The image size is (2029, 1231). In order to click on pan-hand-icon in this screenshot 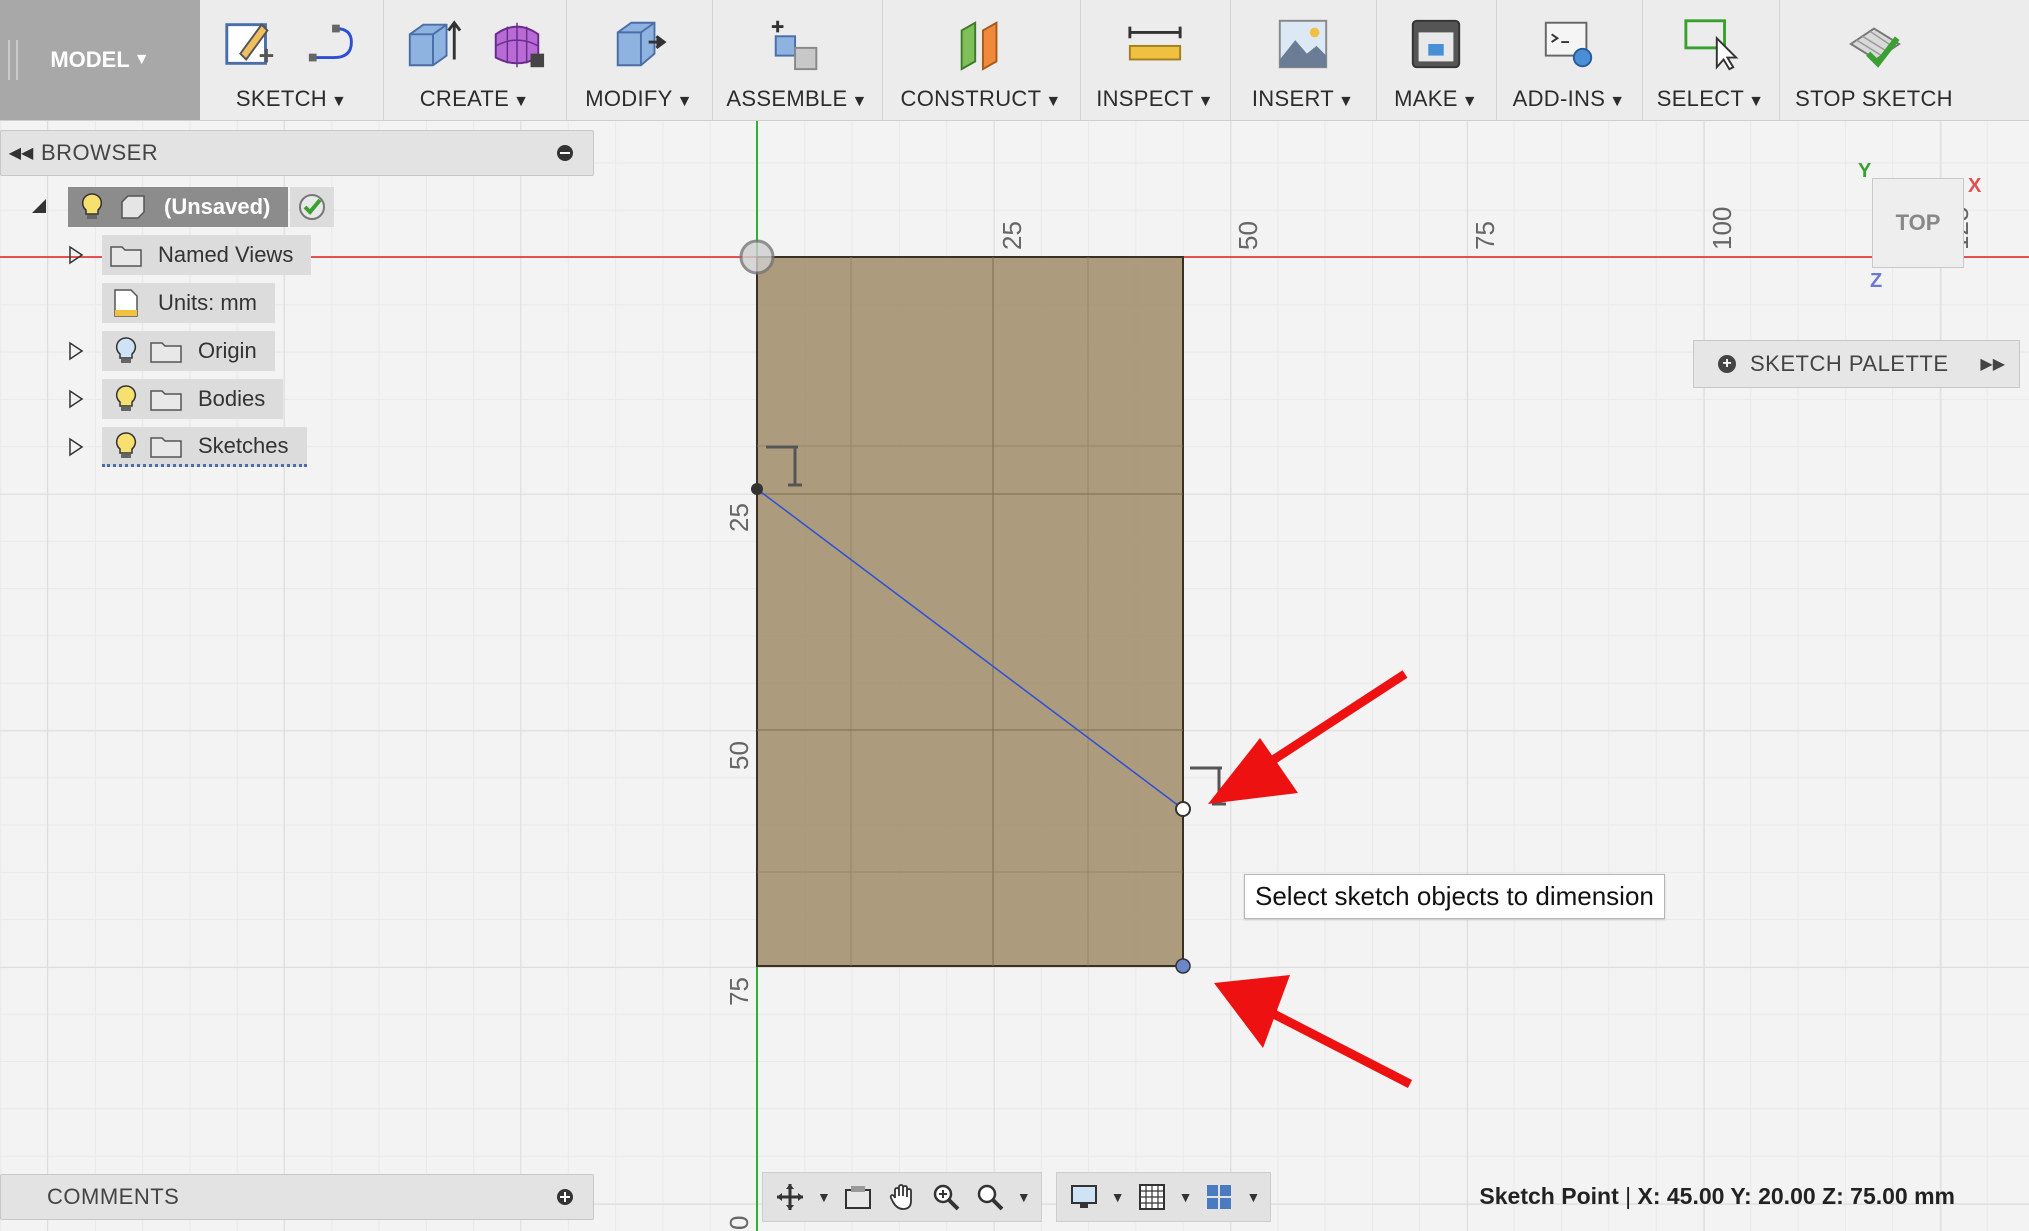, I will do `click(902, 1197)`.